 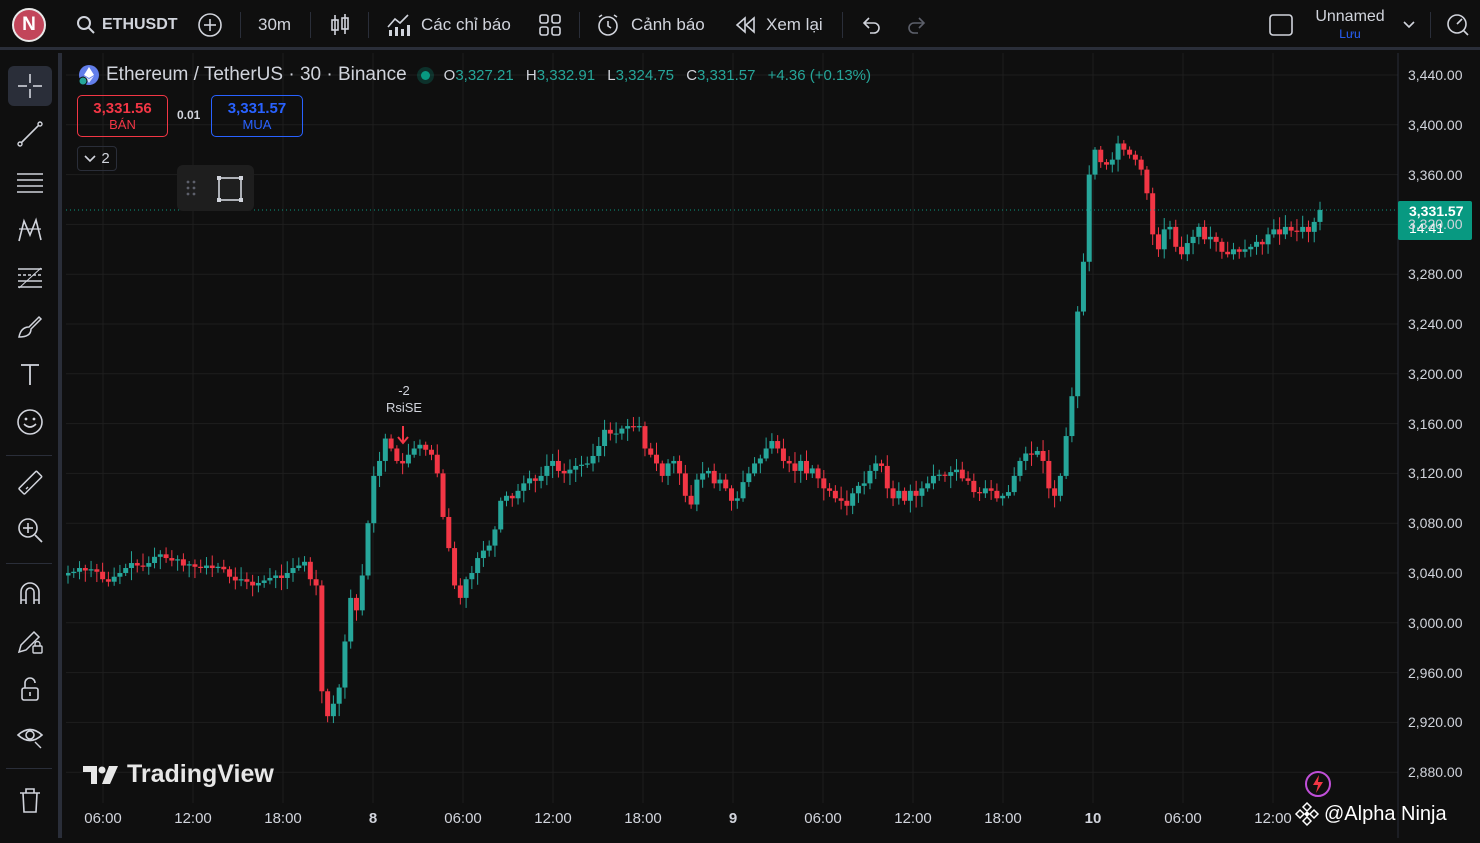 I want to click on hide-drawings-tool, so click(x=30, y=735).